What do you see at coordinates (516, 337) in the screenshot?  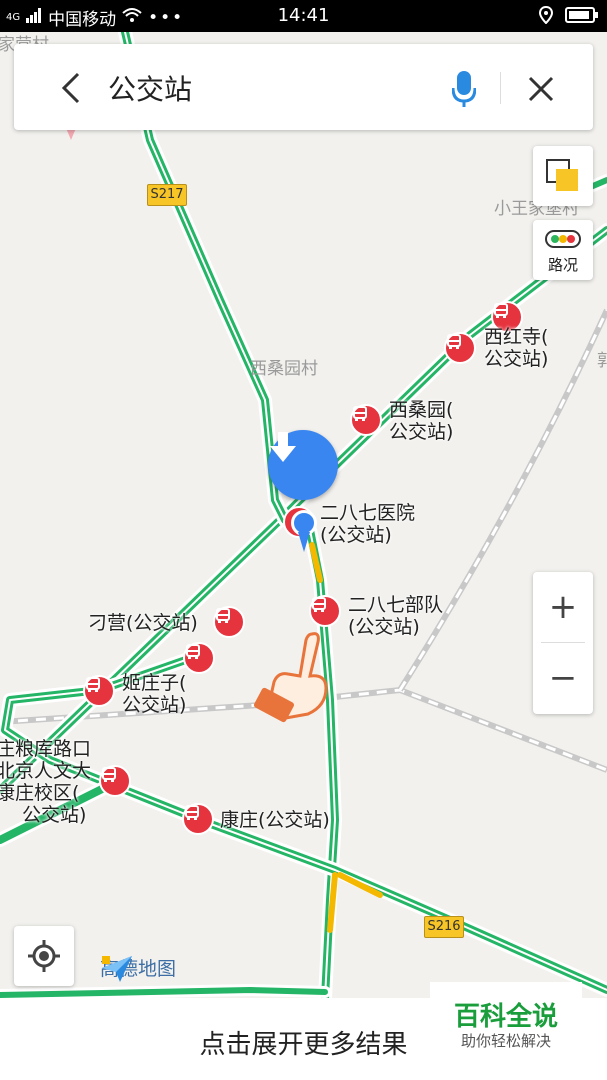 I see `station-label-line: 西红寺(` at bounding box center [516, 337].